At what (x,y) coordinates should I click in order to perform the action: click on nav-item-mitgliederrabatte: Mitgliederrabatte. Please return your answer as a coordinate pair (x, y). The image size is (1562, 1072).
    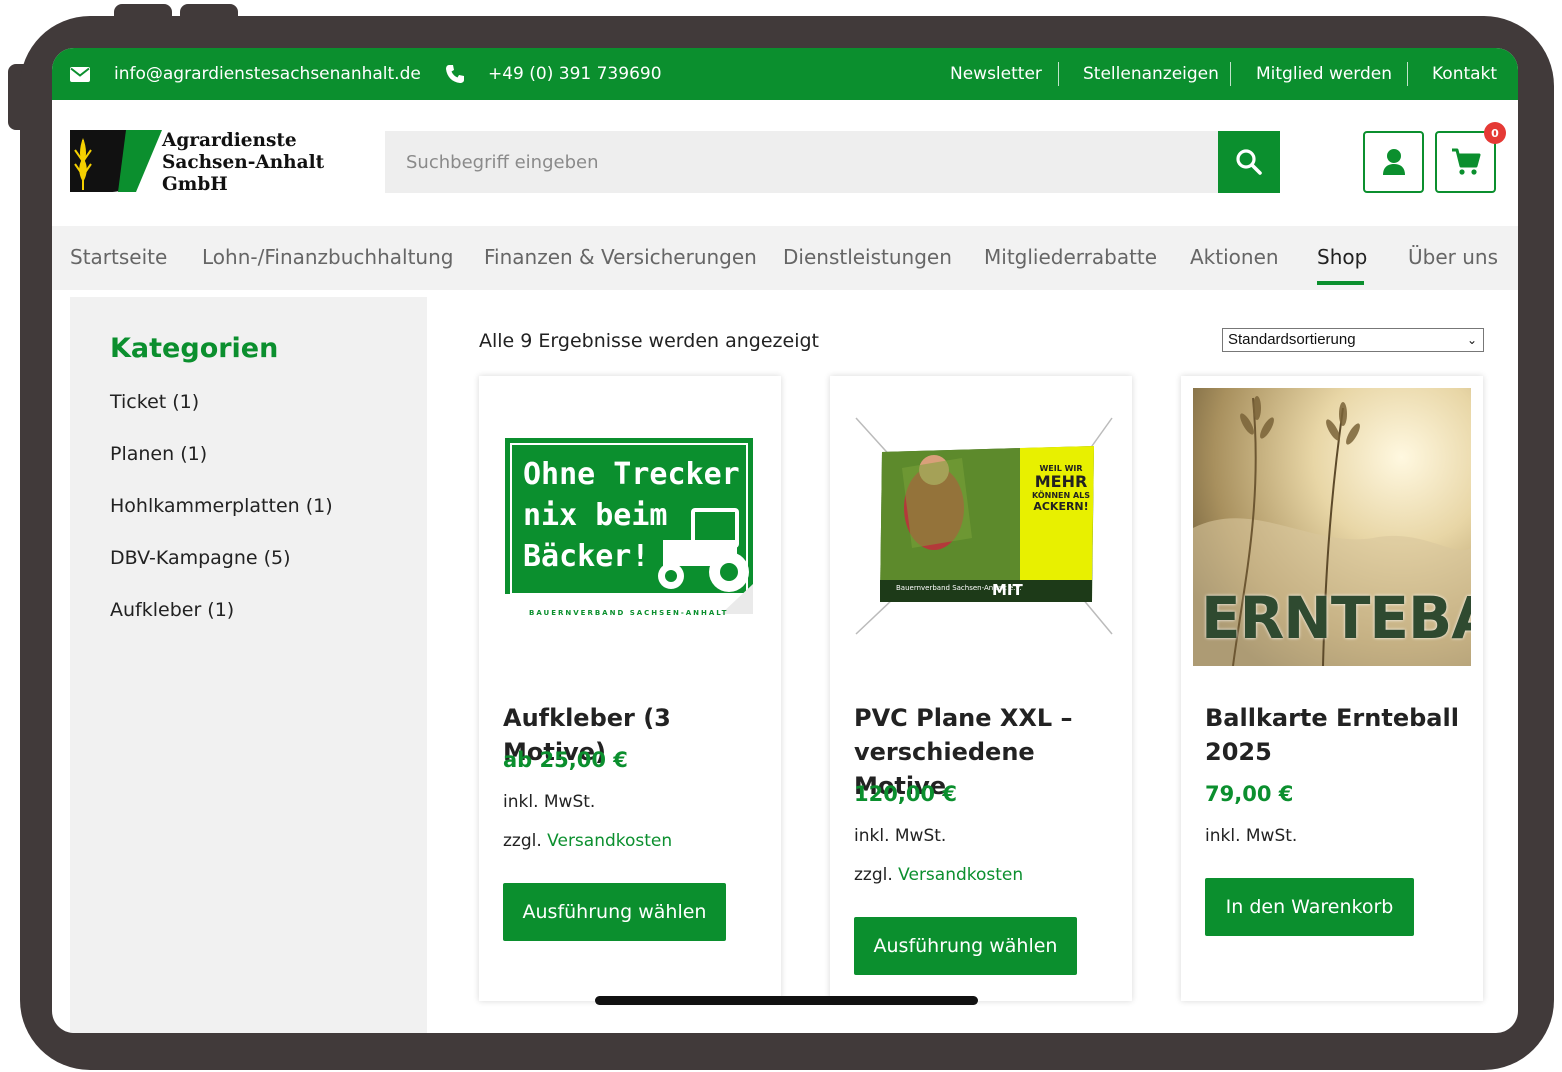
    Looking at the image, I should click on (1070, 258).